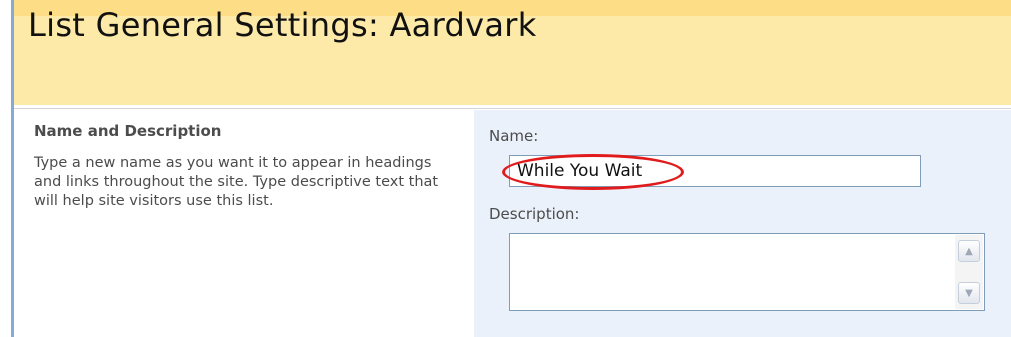 Image resolution: width=1011 pixels, height=337 pixels. I want to click on description-scrollbar: ▲ ▼, so click(969, 272).